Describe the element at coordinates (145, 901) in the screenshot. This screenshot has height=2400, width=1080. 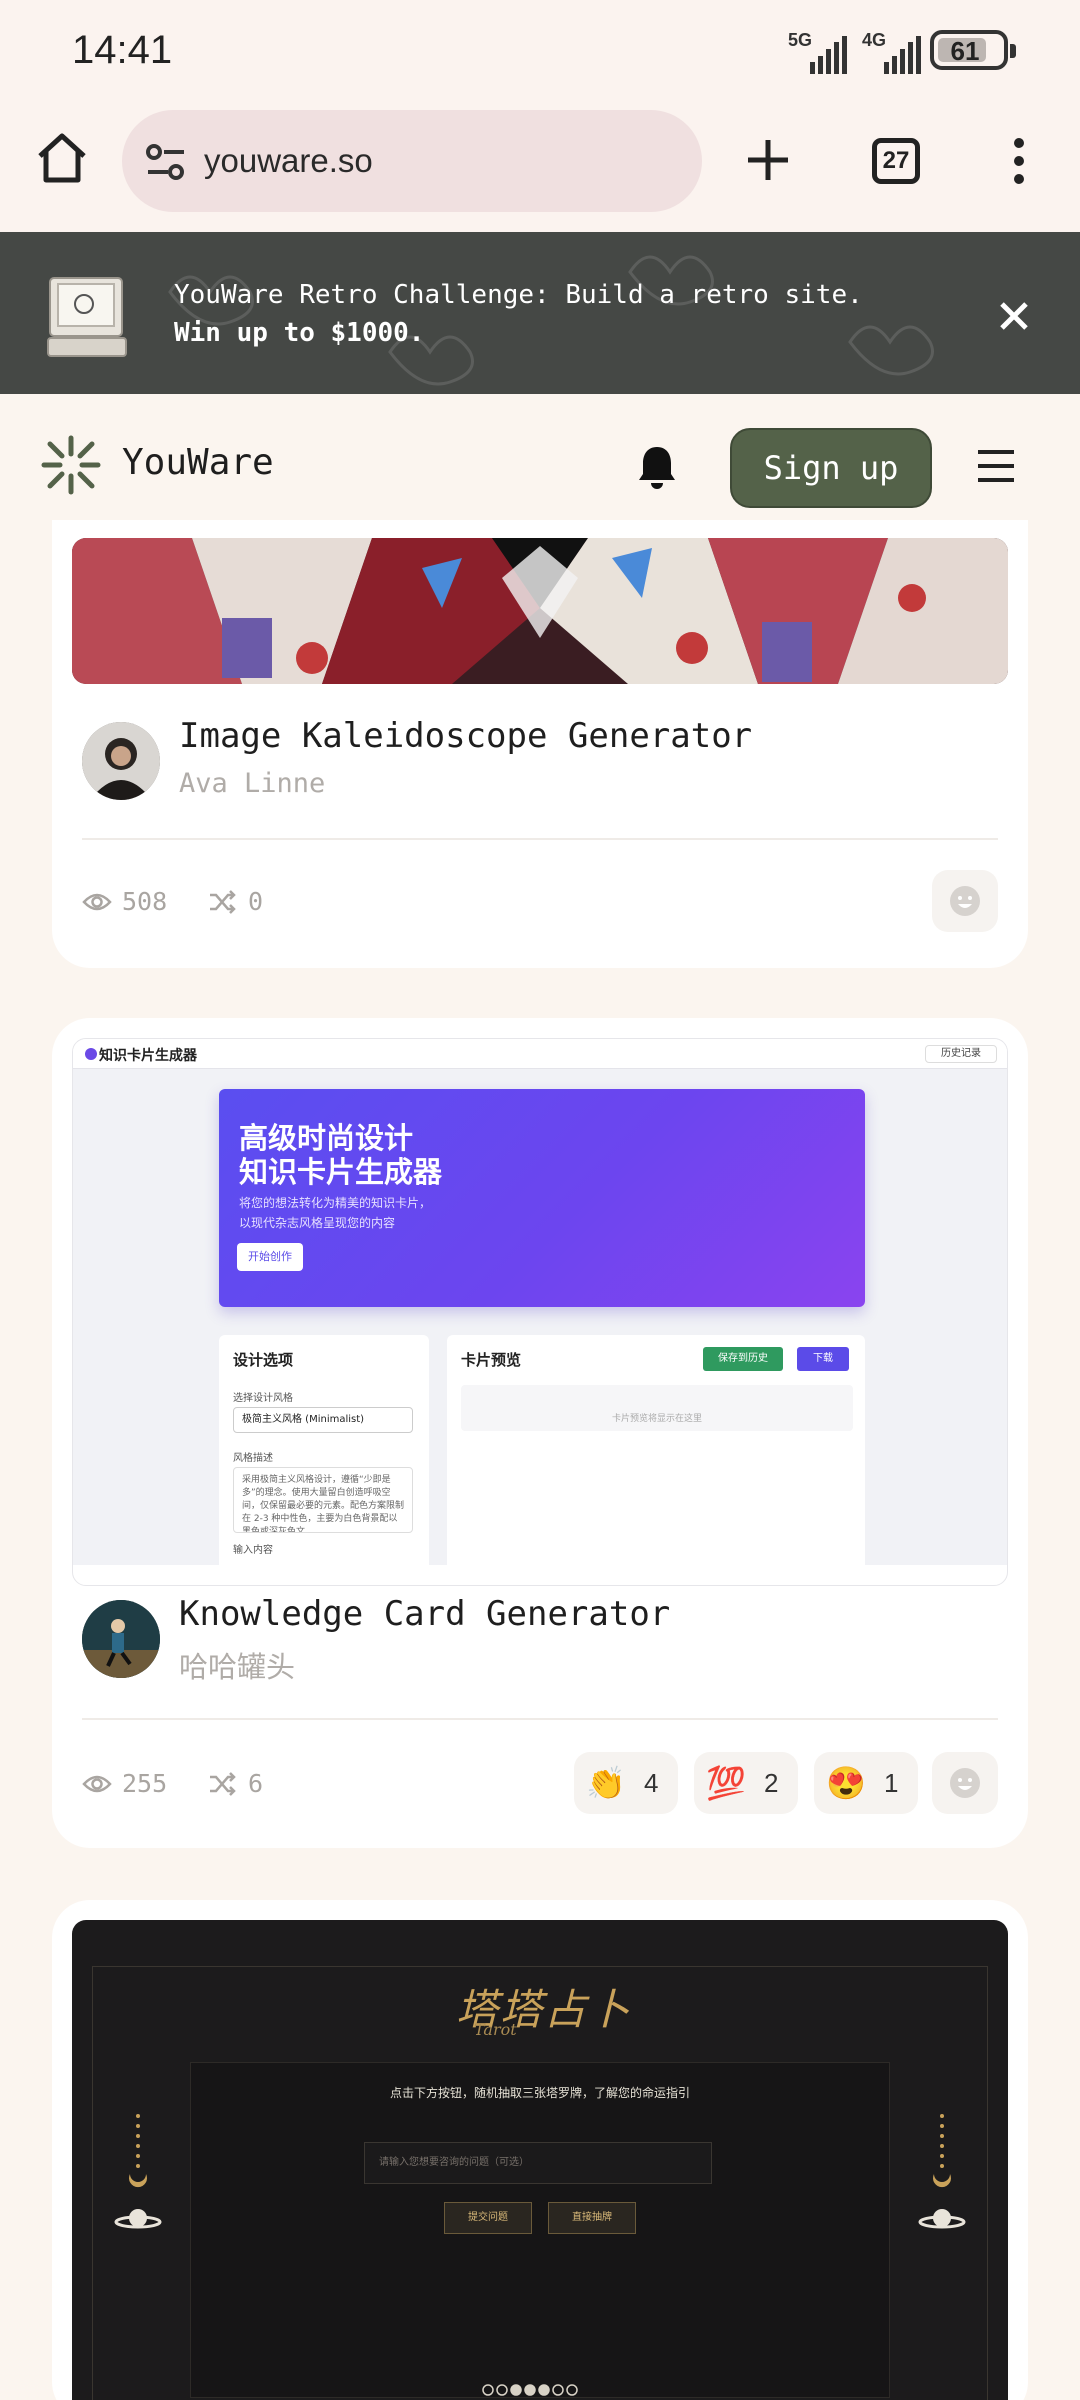
I see `views-count: 508` at that location.